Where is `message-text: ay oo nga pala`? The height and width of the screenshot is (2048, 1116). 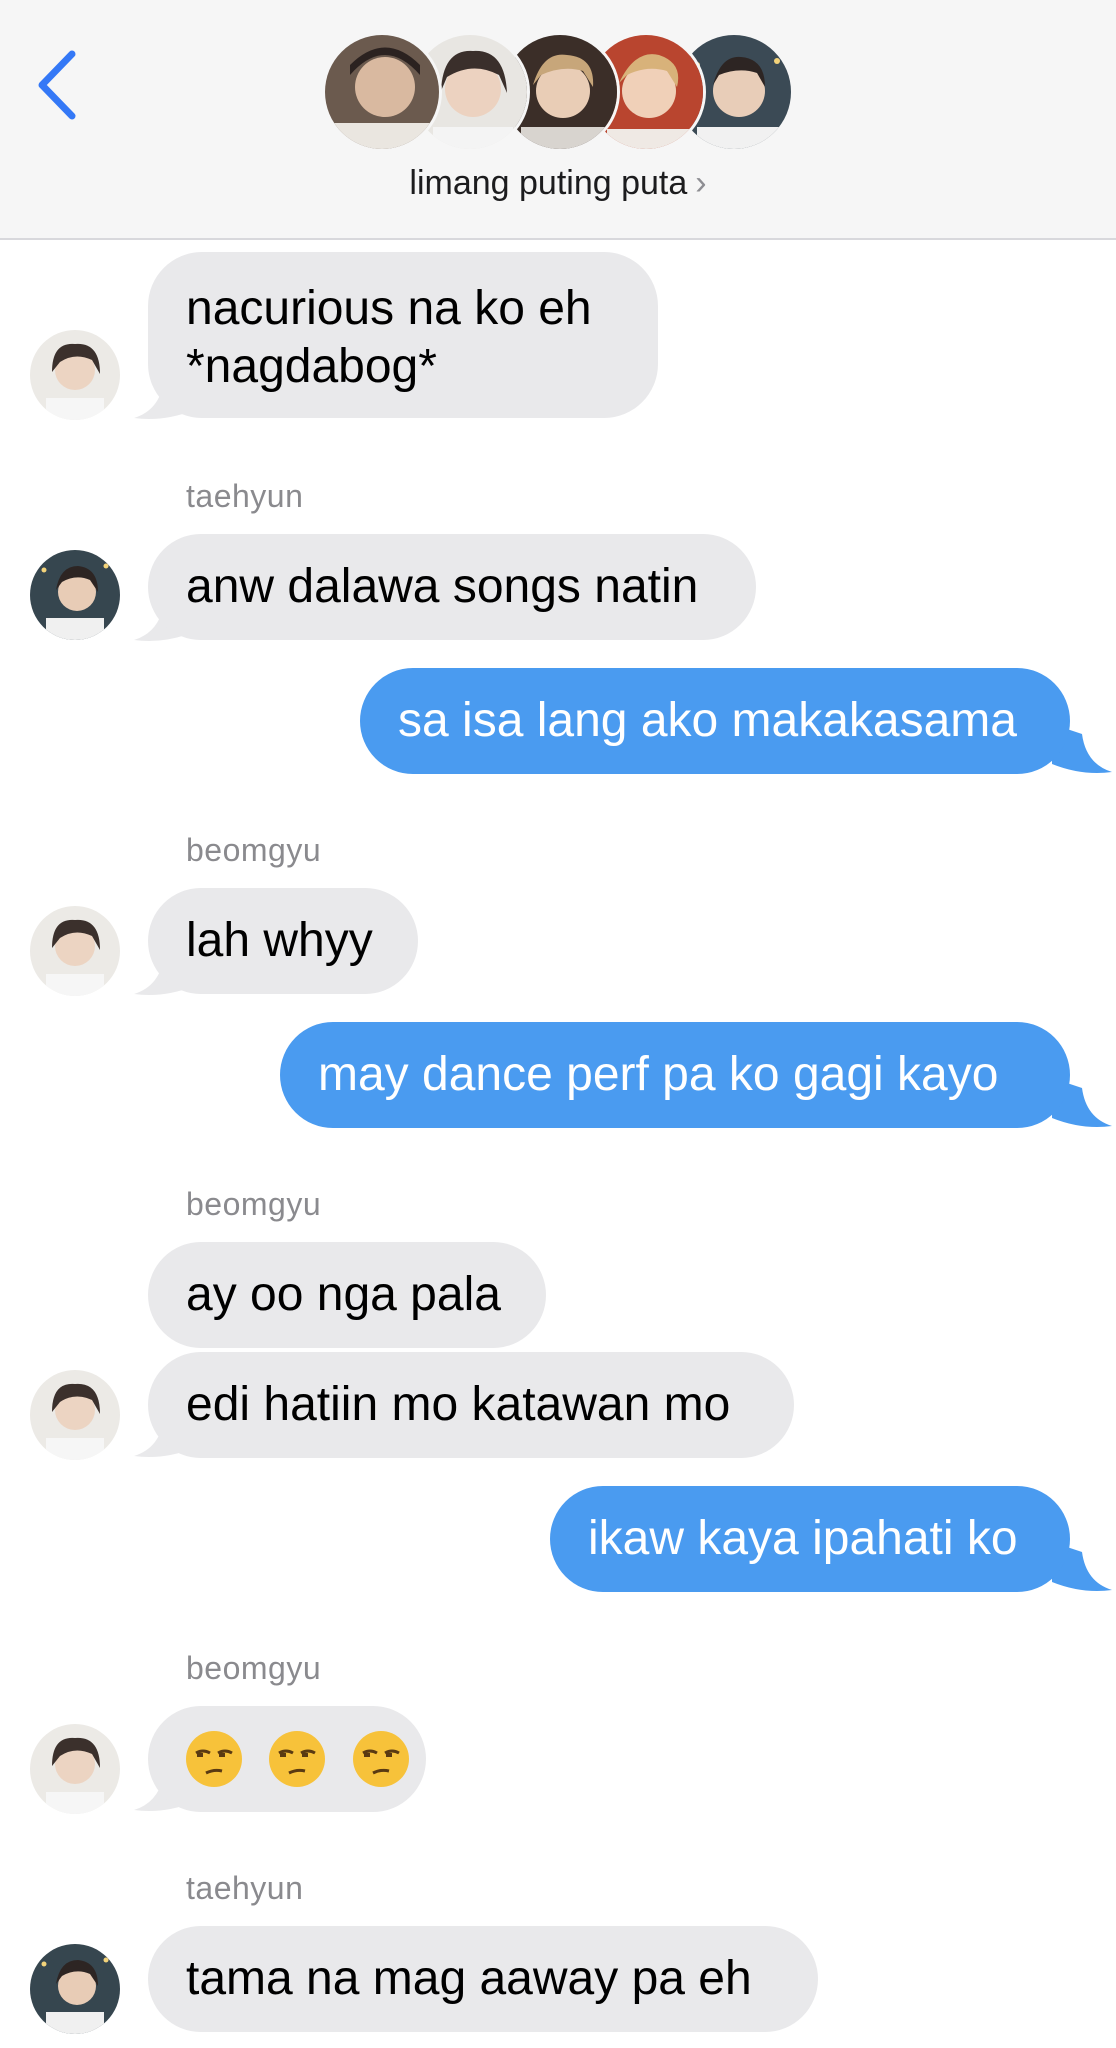
message-text: ay oo nga pala is located at coordinates (343, 1294).